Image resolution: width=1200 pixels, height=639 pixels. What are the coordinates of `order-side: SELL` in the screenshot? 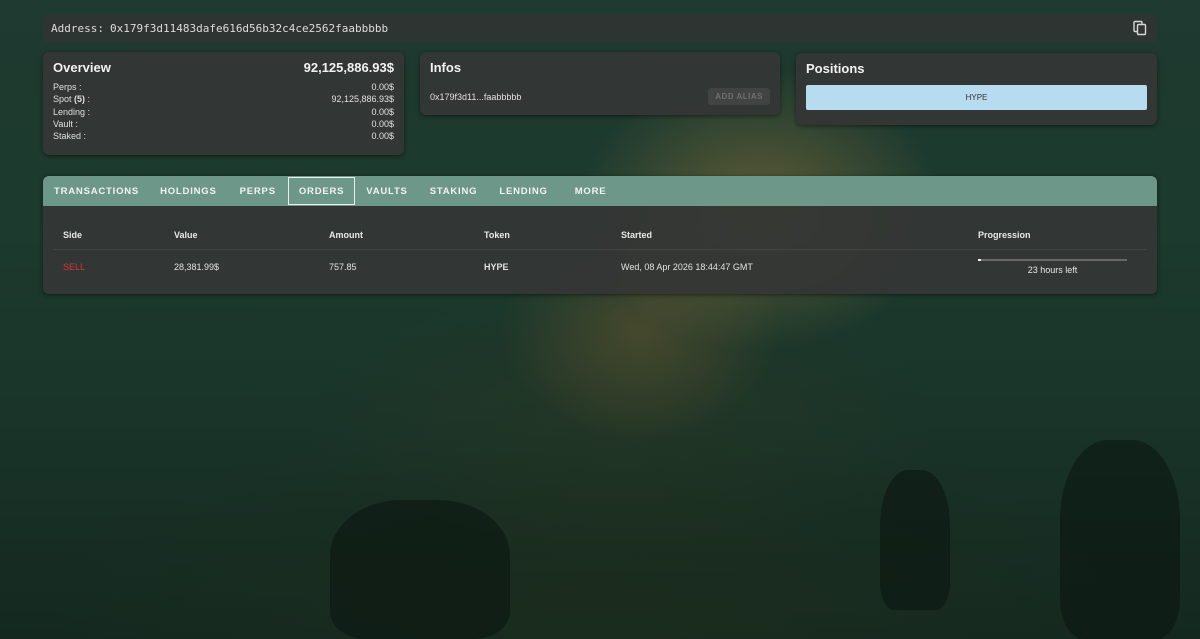 It's located at (74, 267).